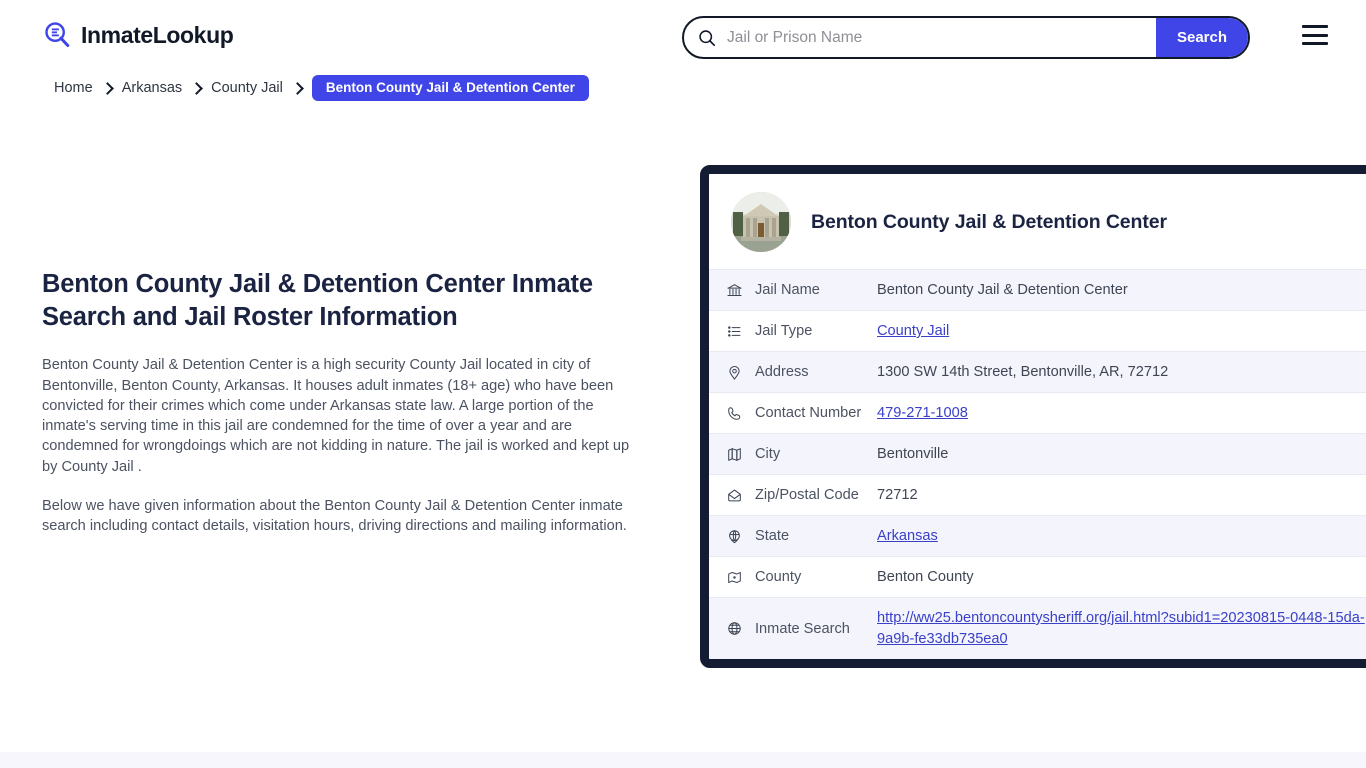  I want to click on hamburger-menu-icon, so click(1315, 35).